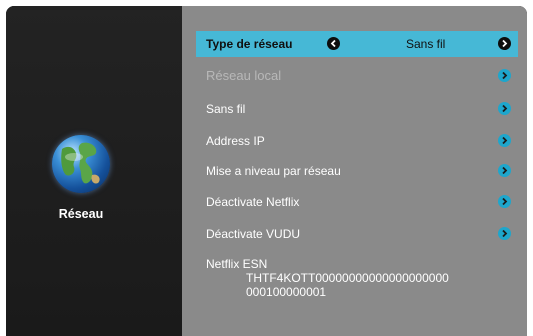 This screenshot has width=533, height=336. I want to click on netflix-esn-label: Netflix ESN, so click(237, 264).